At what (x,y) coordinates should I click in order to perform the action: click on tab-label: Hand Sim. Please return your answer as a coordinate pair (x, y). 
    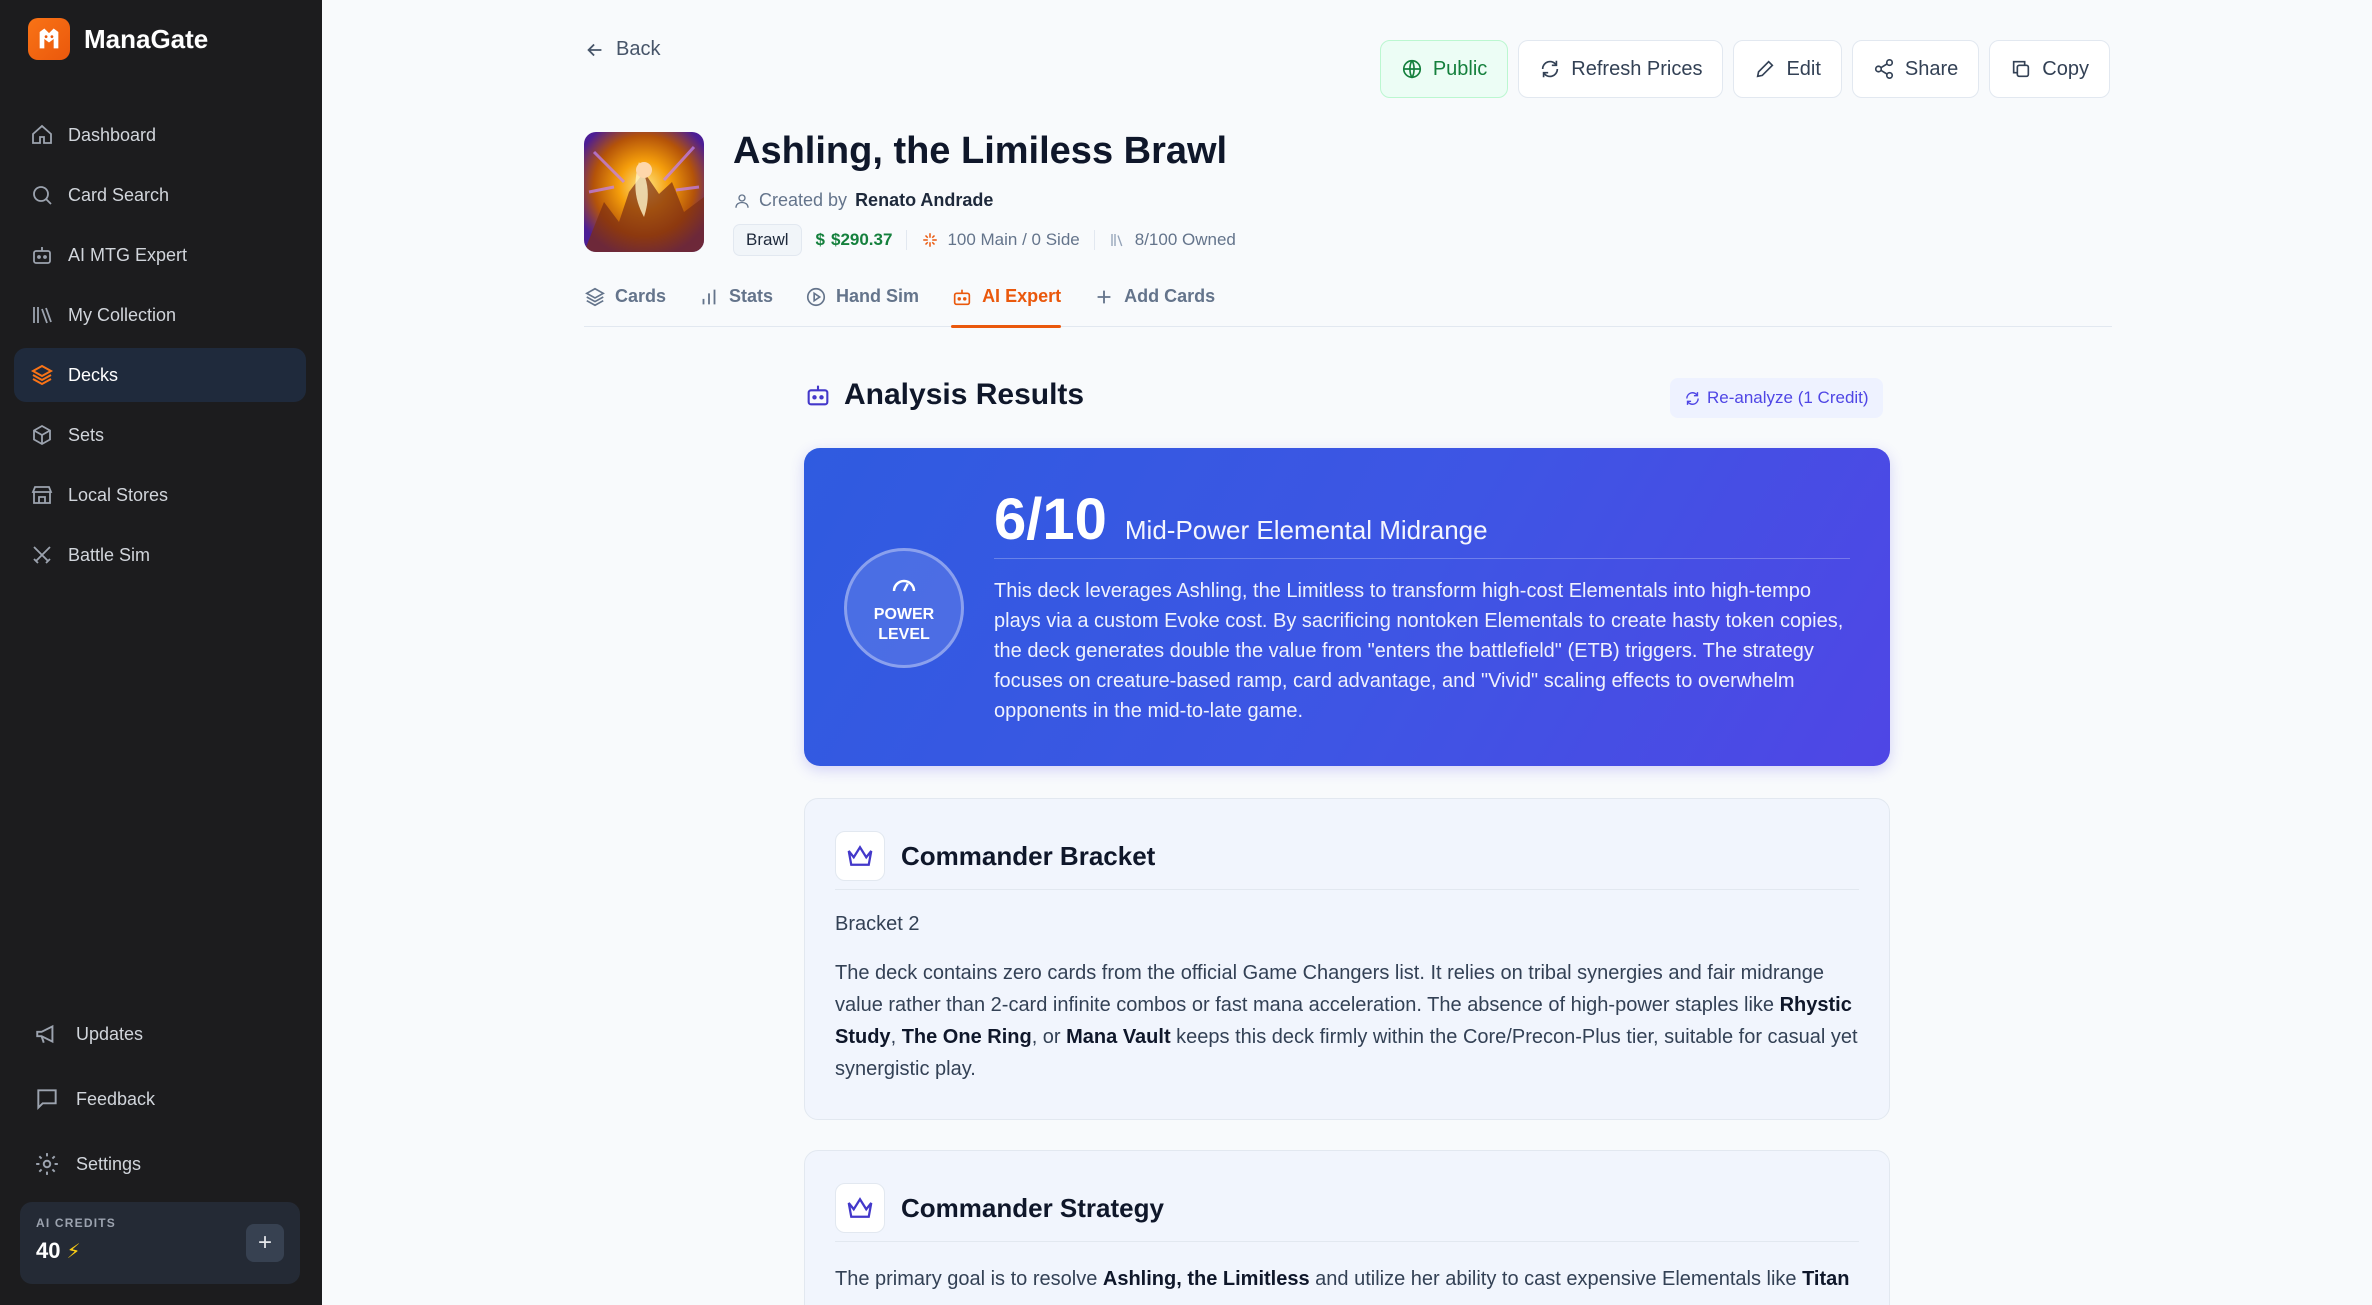
    Looking at the image, I should click on (878, 296).